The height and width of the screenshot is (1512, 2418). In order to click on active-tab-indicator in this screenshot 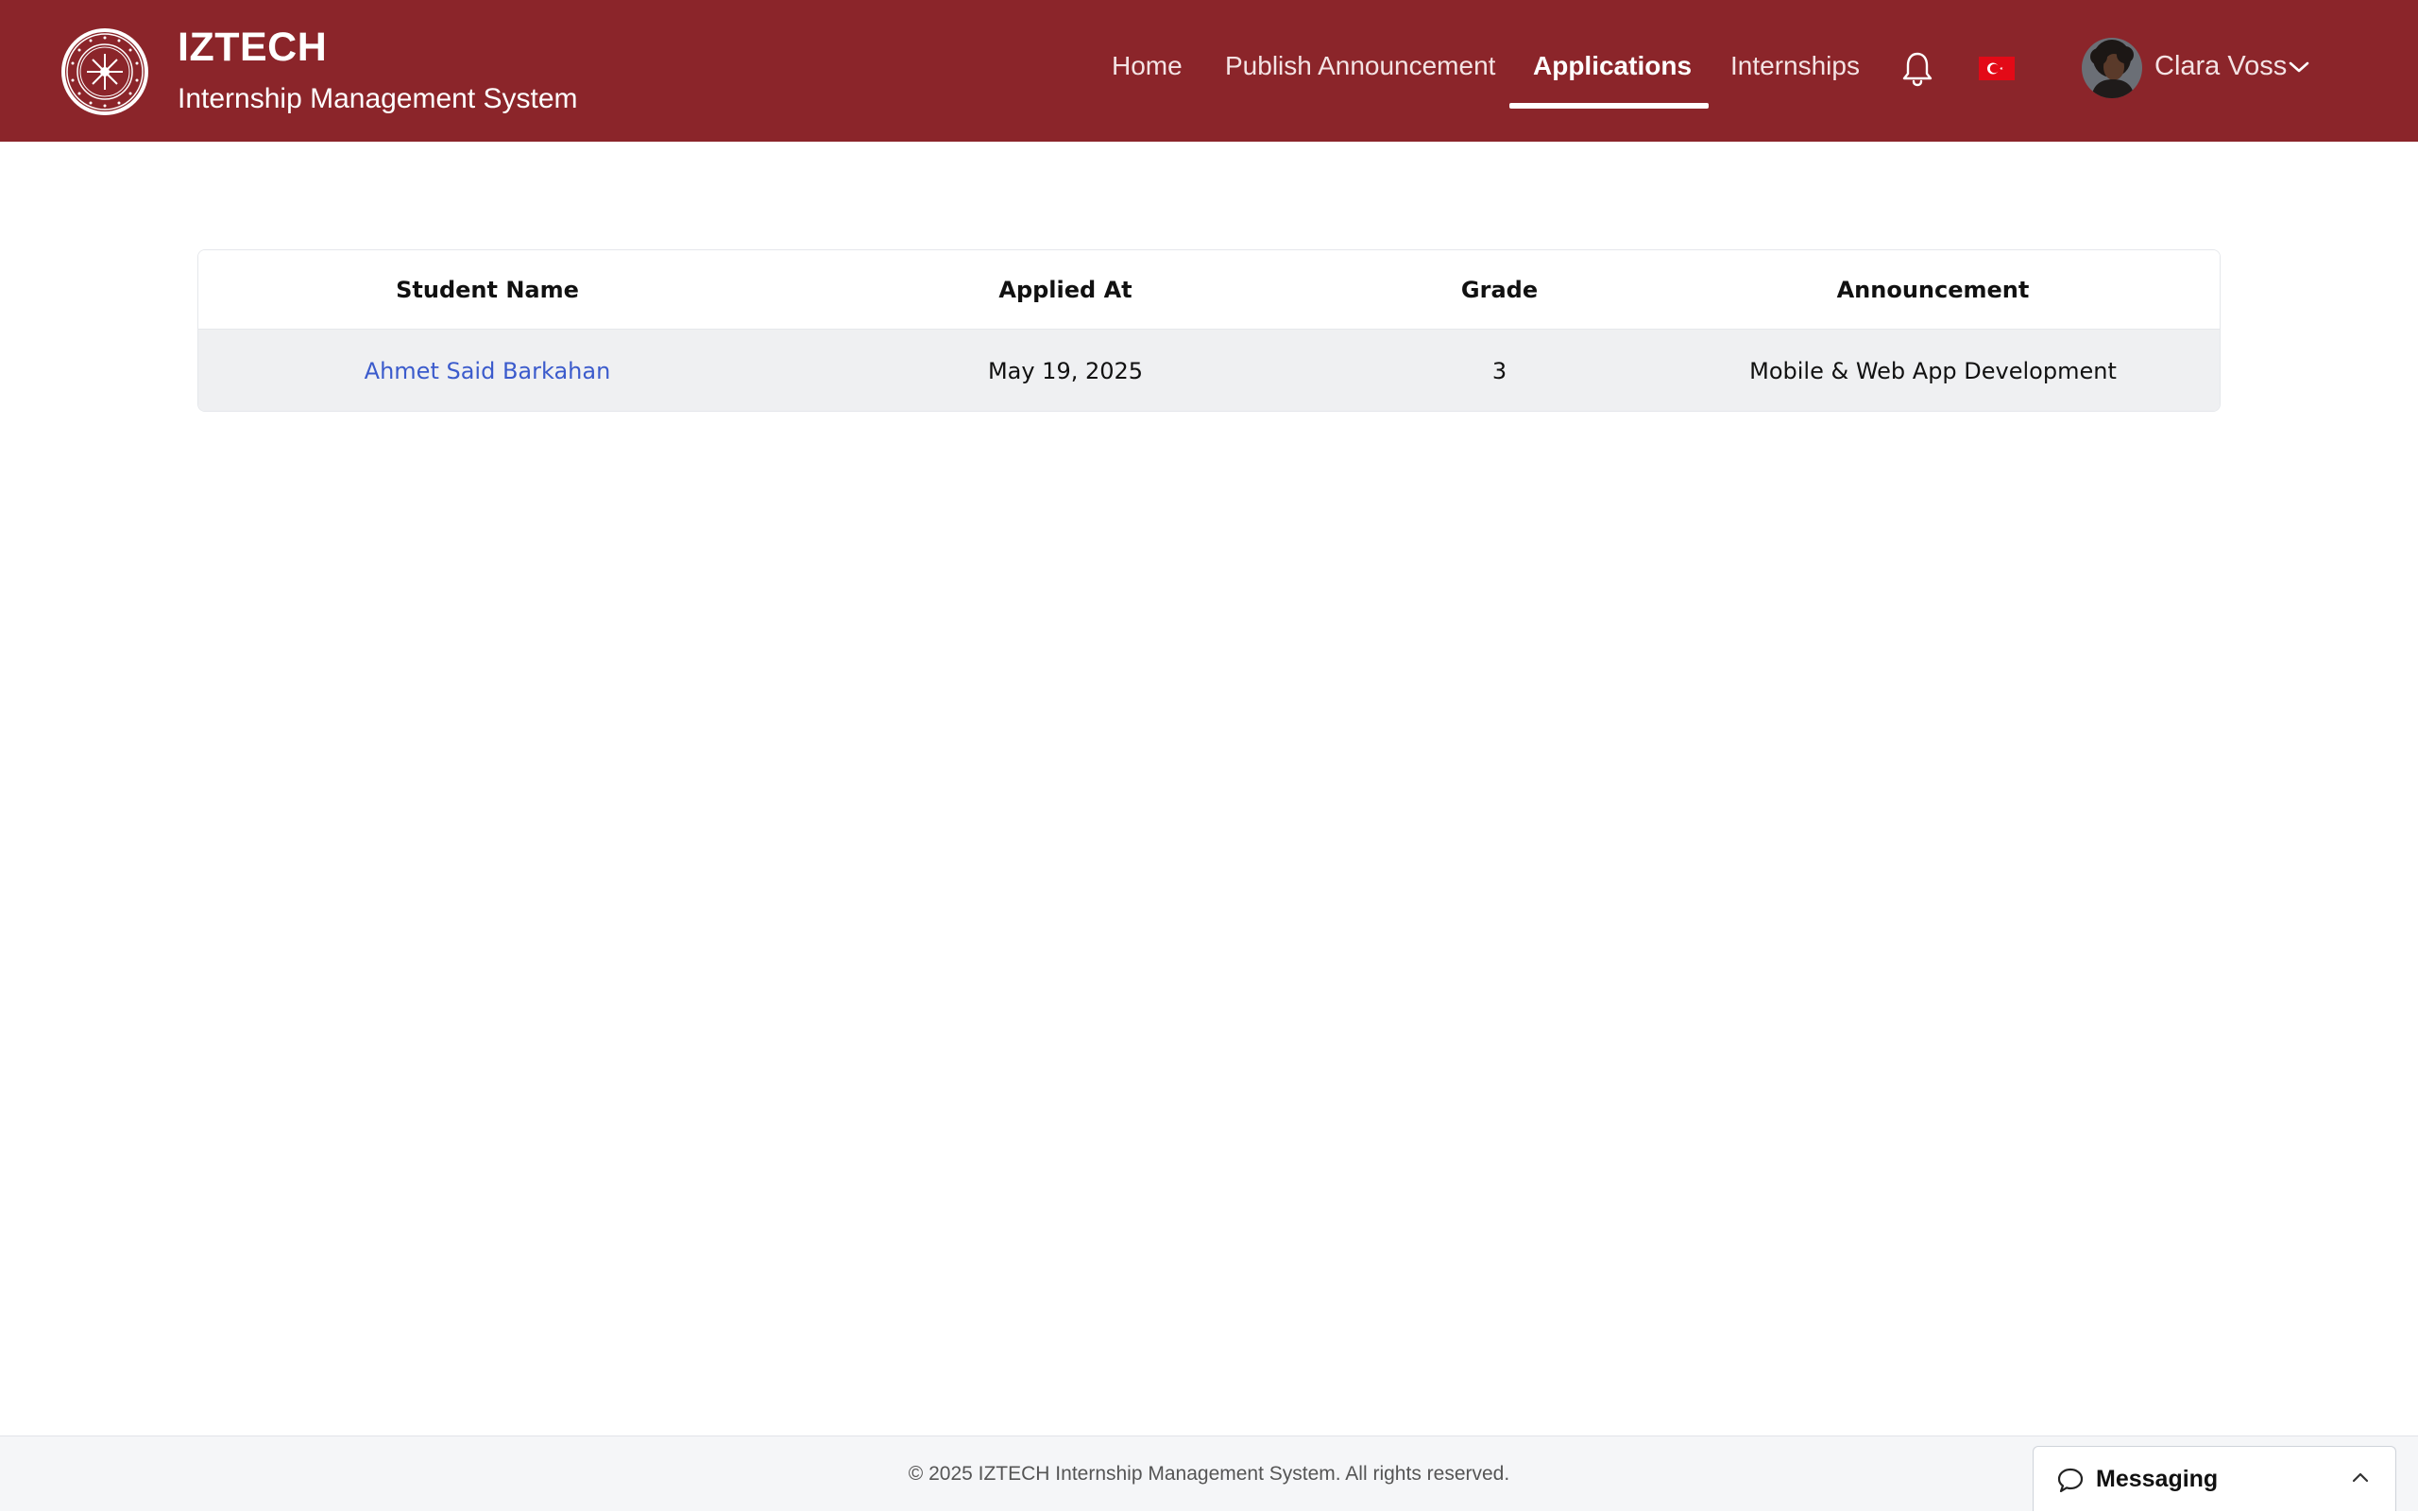, I will do `click(1609, 106)`.